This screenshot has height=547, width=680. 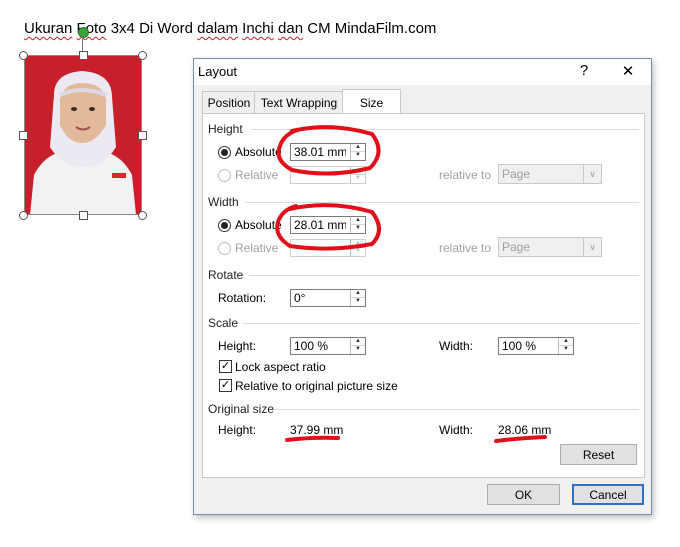 What do you see at coordinates (242, 298) in the screenshot?
I see `rotation-label: Rotation:` at bounding box center [242, 298].